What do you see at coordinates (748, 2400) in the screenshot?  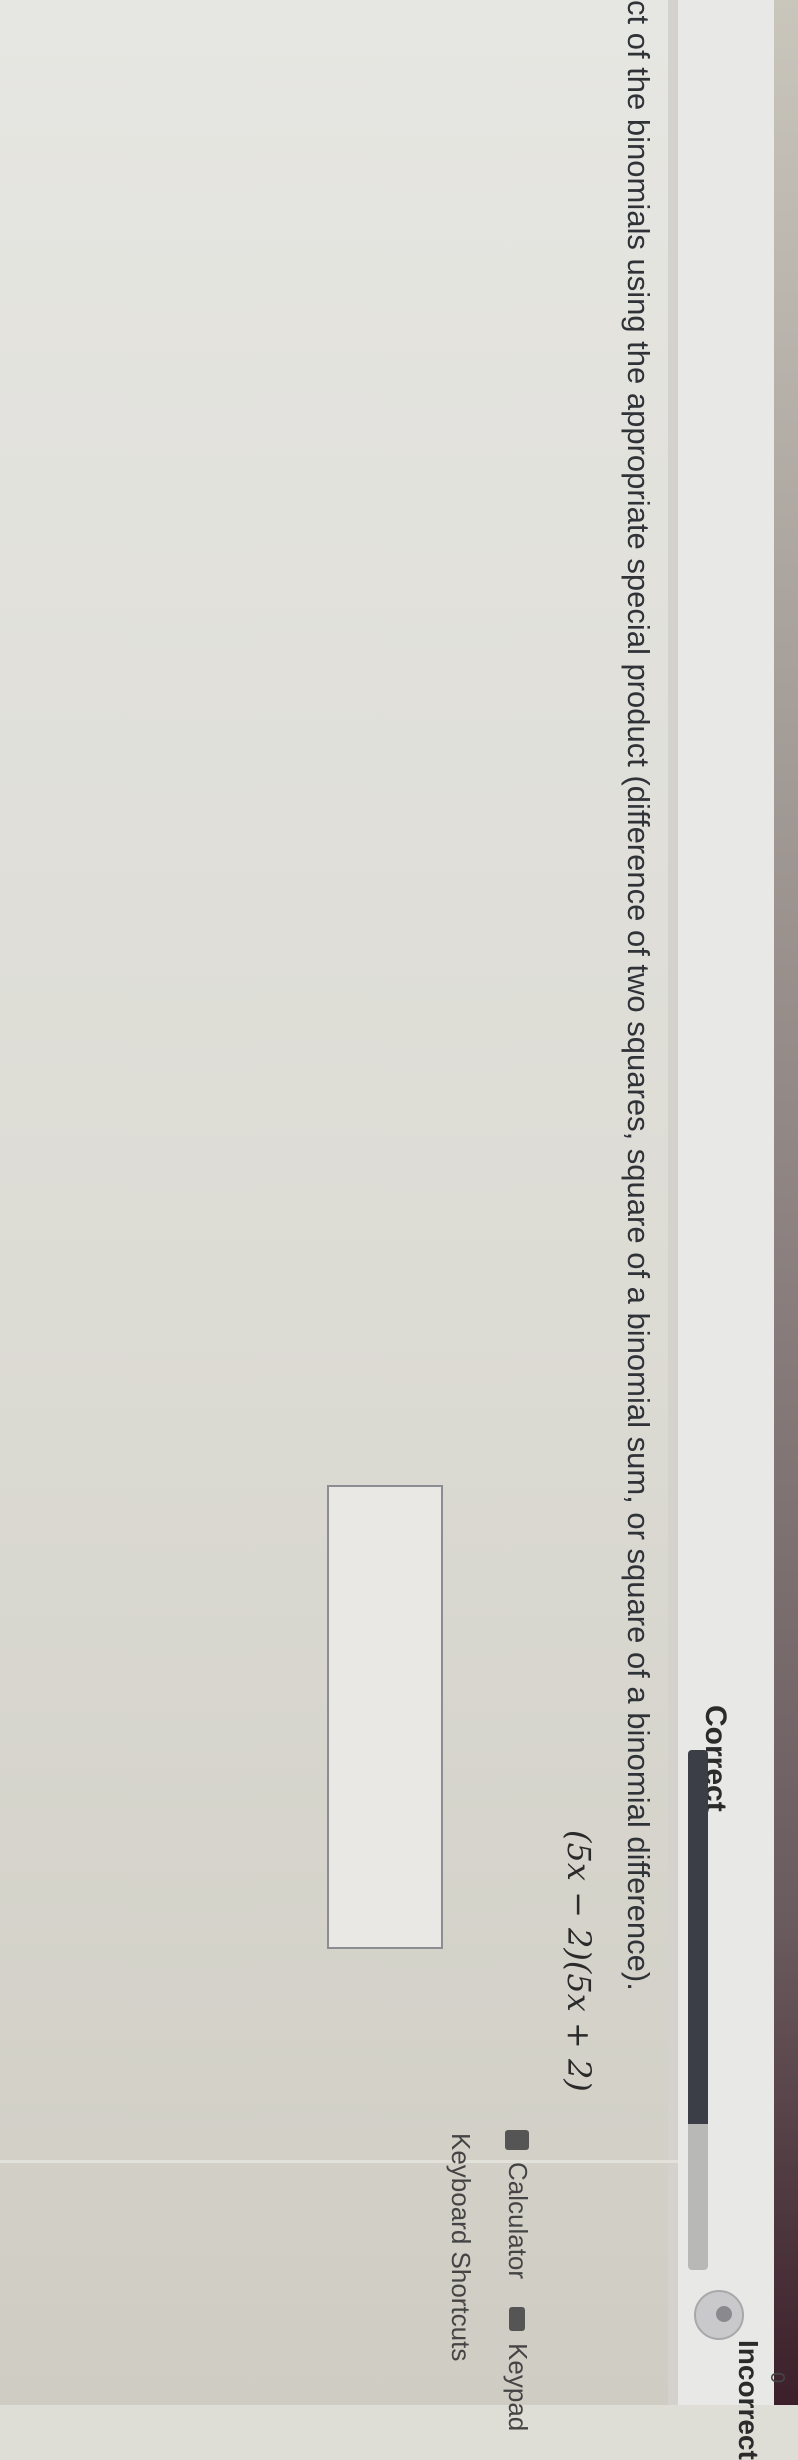 I see `incorrect-label: Incorrect` at bounding box center [748, 2400].